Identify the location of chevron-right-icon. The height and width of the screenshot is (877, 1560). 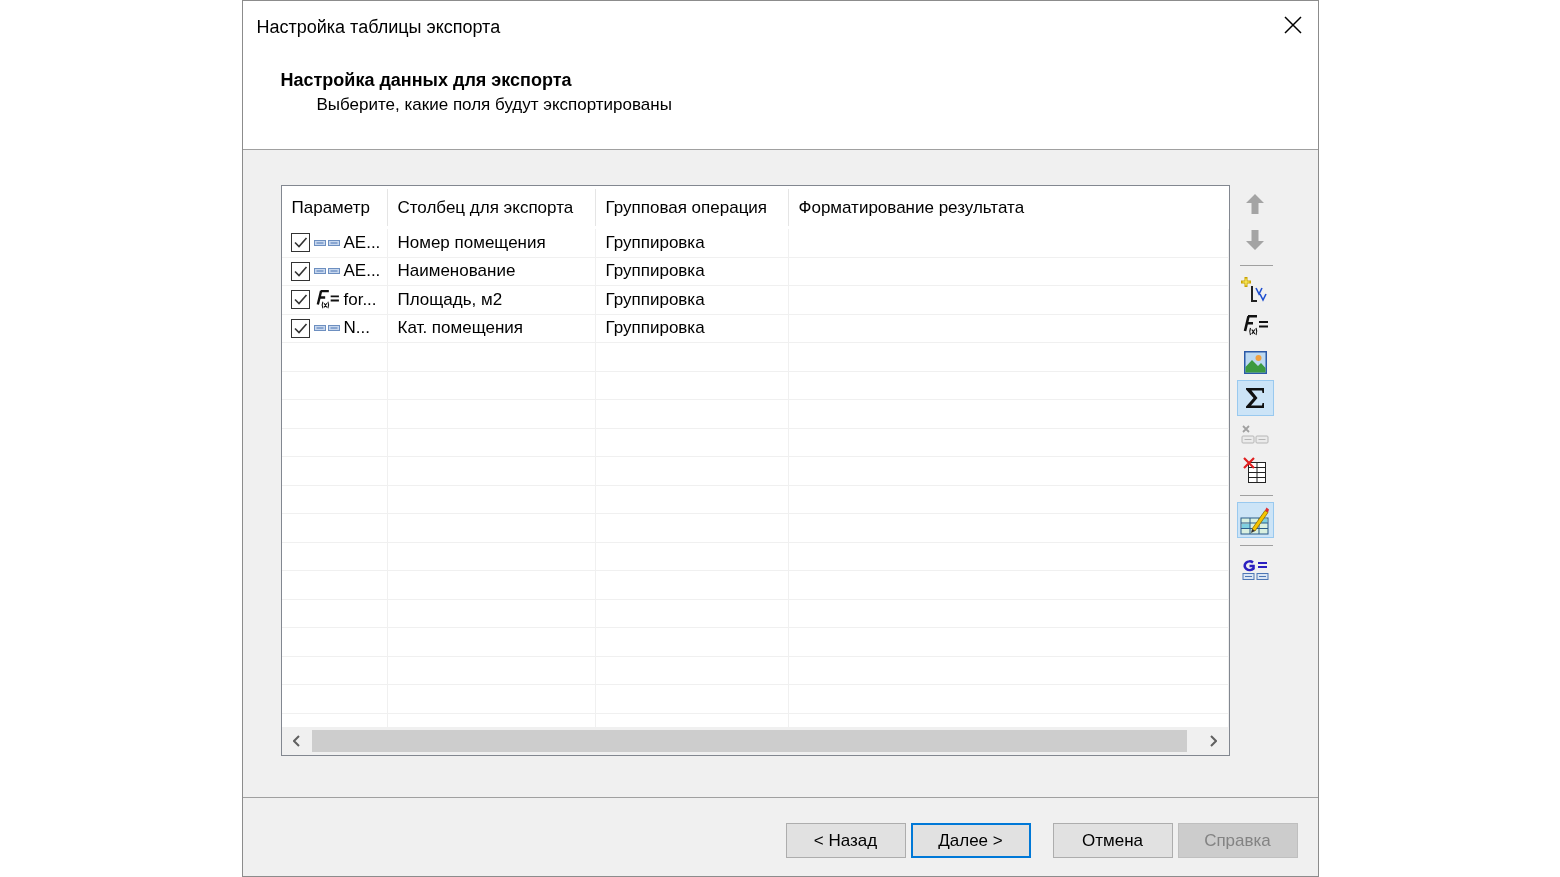
(1213, 741).